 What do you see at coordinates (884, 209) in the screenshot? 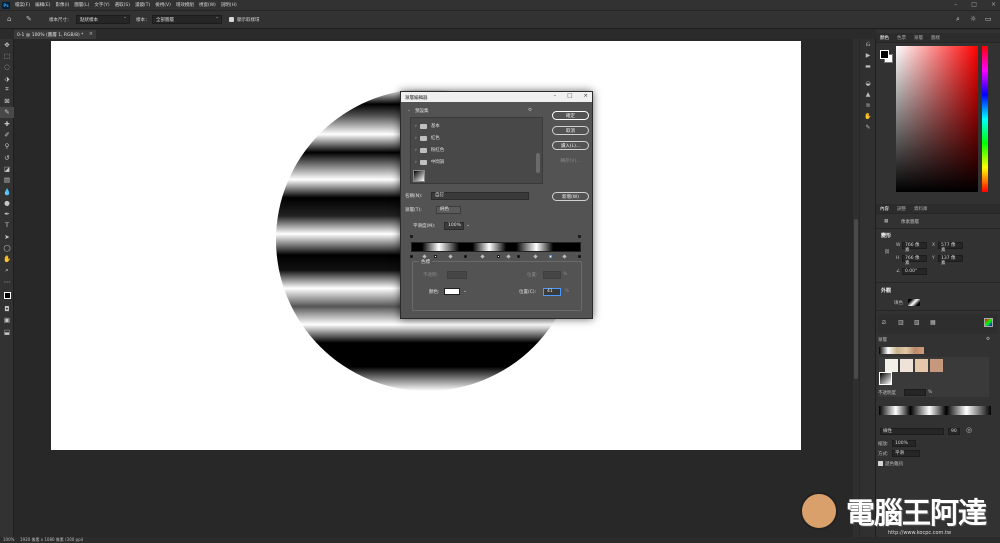
I see `tab-properties: 內容` at bounding box center [884, 209].